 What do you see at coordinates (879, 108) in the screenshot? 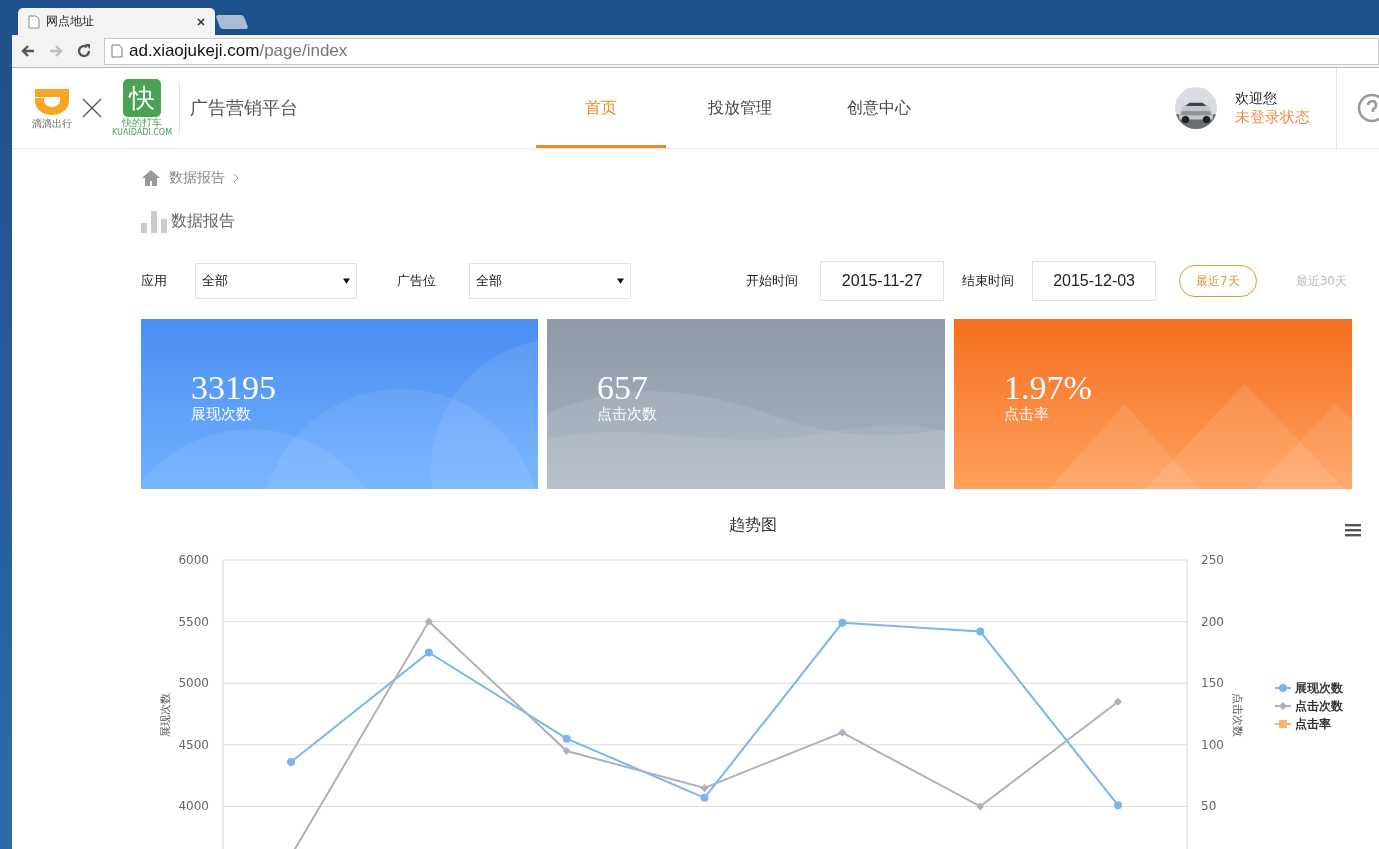
I see `nav-tab: 创意中心` at bounding box center [879, 108].